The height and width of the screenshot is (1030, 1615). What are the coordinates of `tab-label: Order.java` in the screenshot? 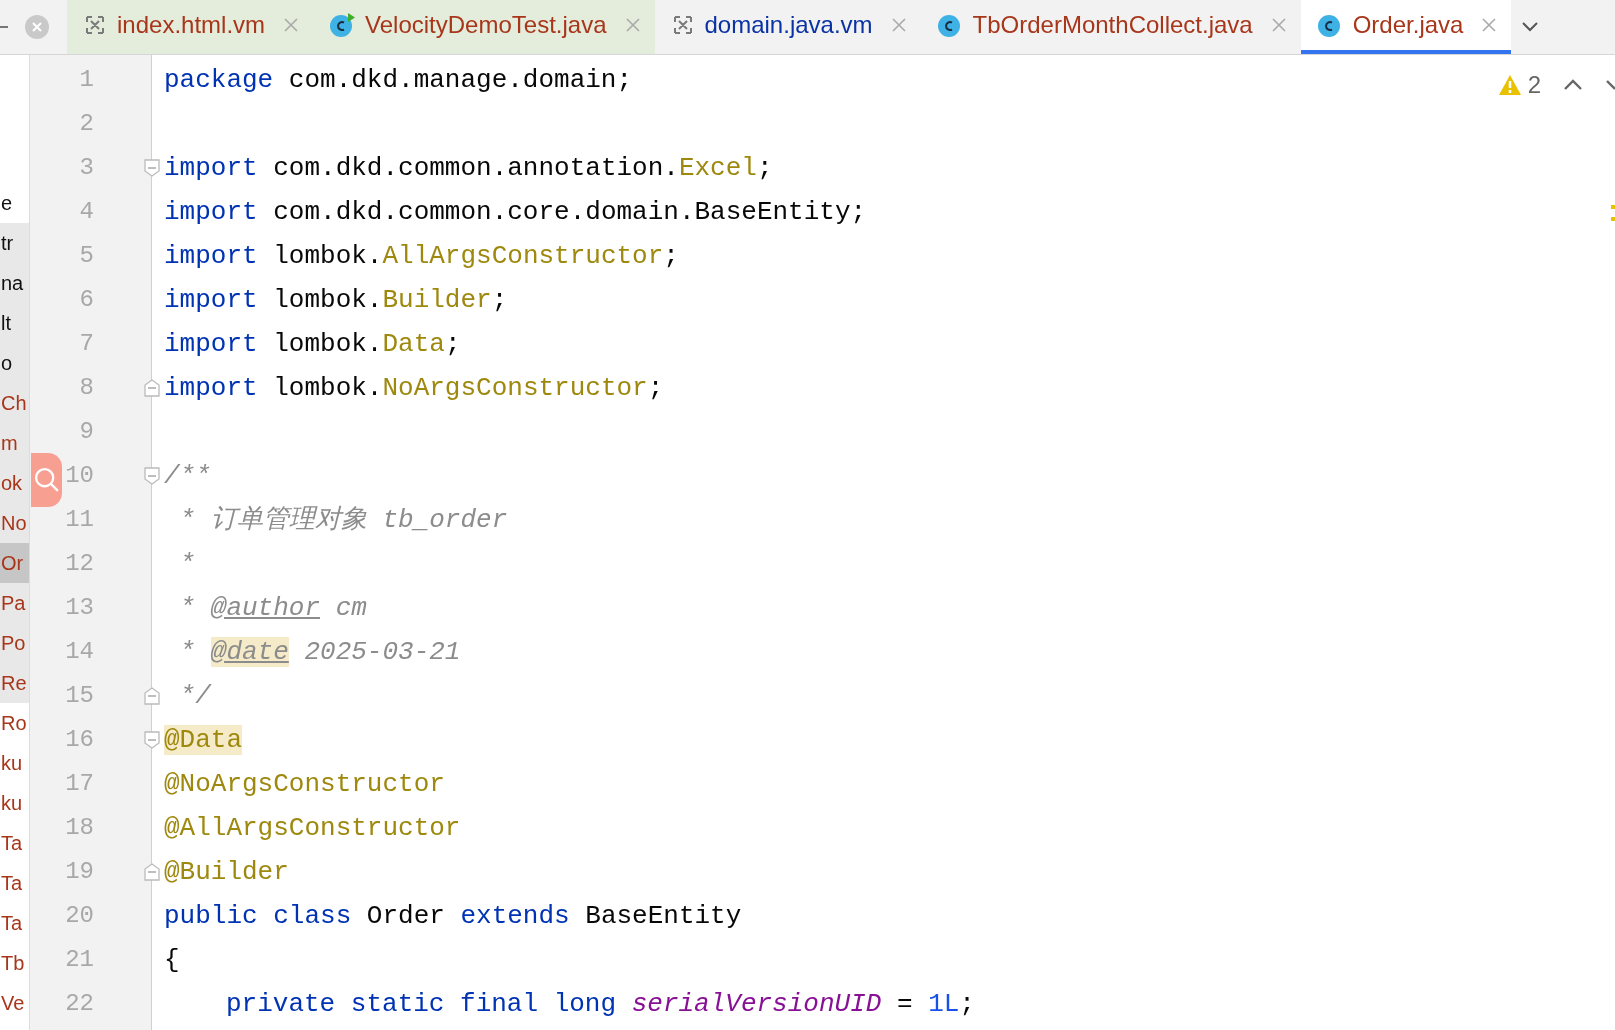 It's located at (1408, 25).